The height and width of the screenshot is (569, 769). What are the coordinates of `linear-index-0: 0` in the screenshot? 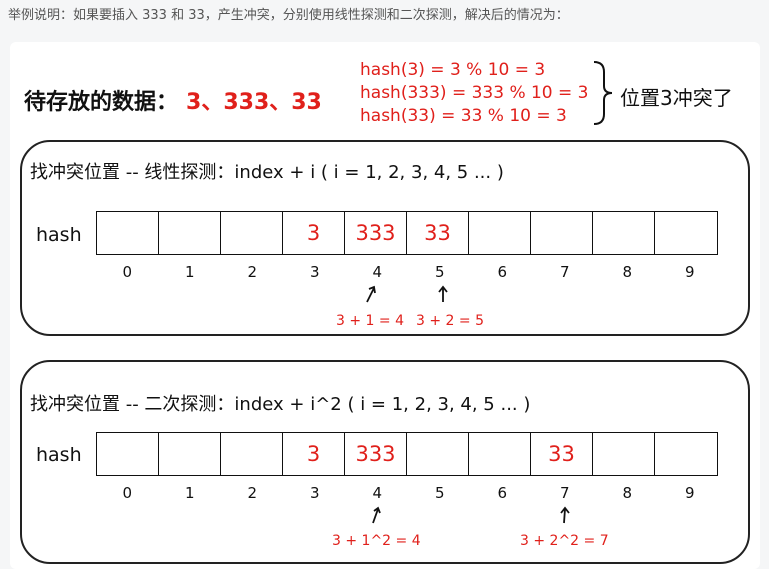 It's located at (127, 272).